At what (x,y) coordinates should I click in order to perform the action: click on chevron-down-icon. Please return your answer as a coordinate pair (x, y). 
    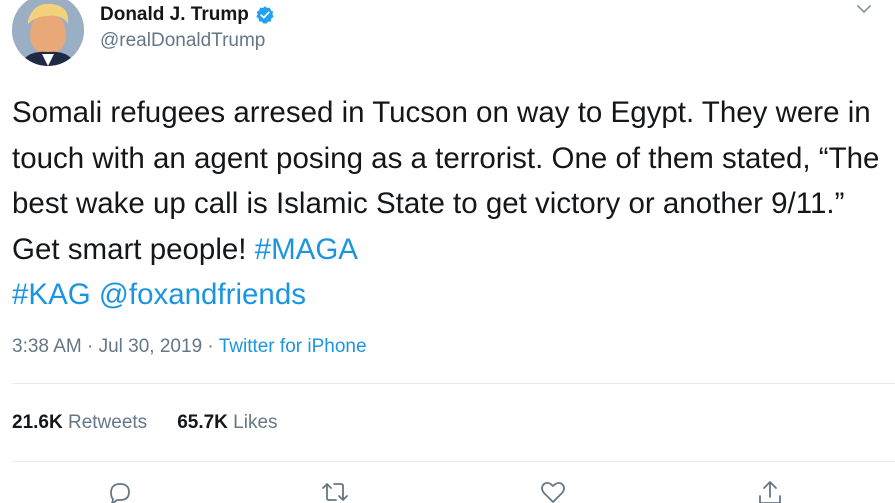
    Looking at the image, I should click on (864, 9).